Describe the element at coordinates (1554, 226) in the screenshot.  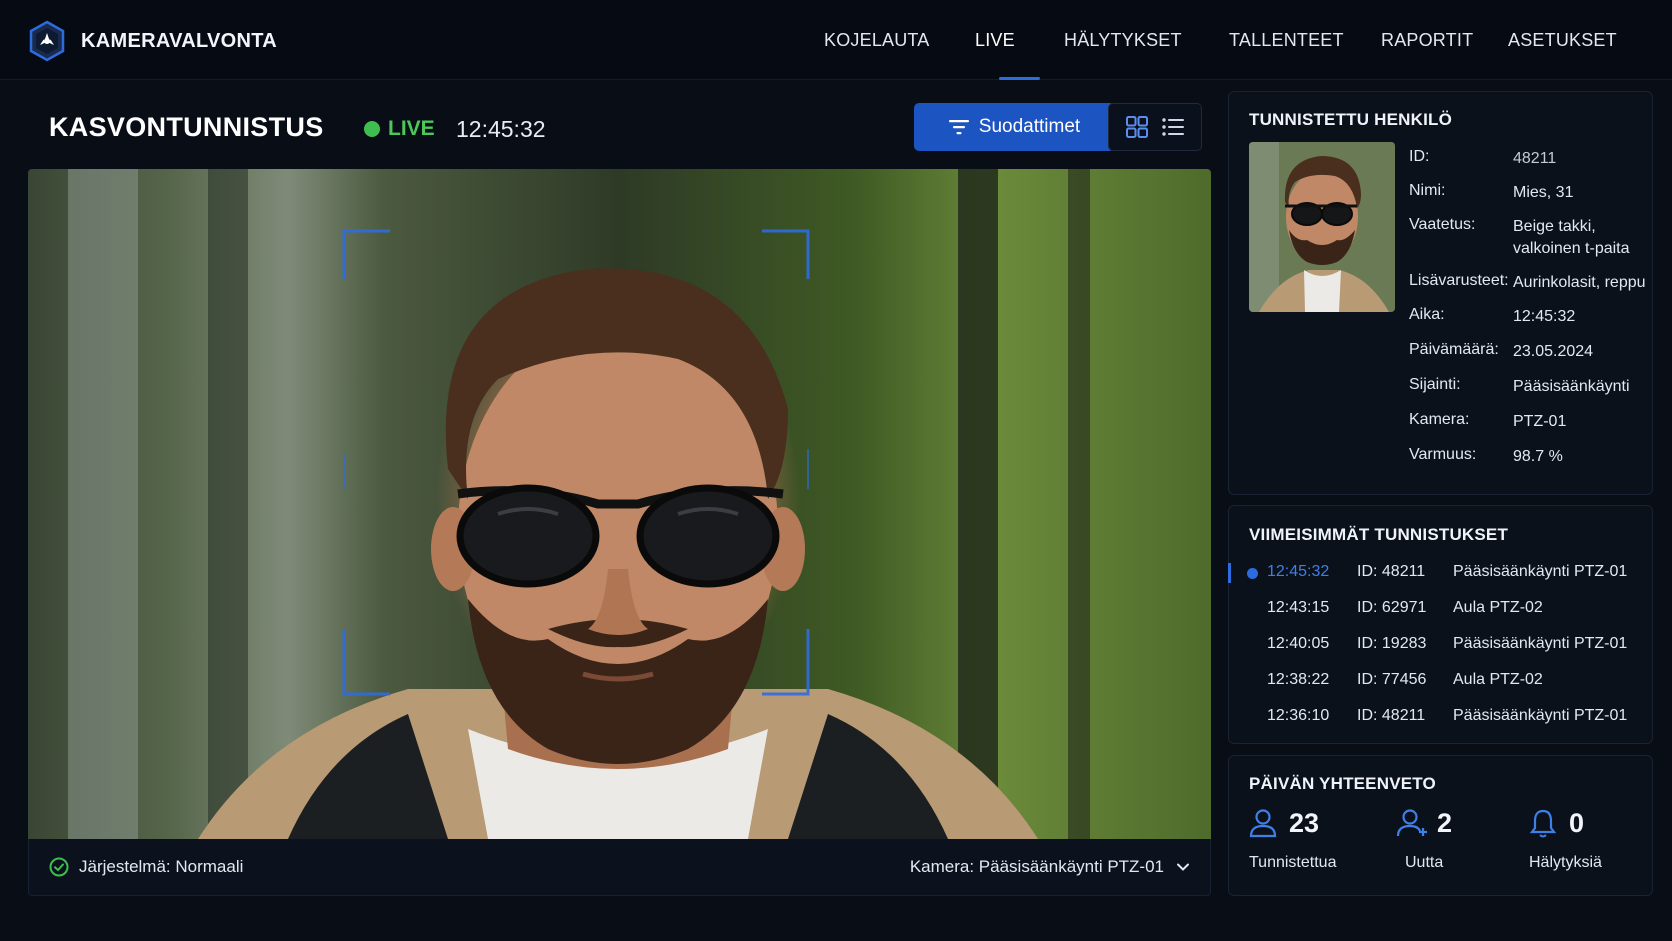
I see `info-value: Beige takki,` at that location.